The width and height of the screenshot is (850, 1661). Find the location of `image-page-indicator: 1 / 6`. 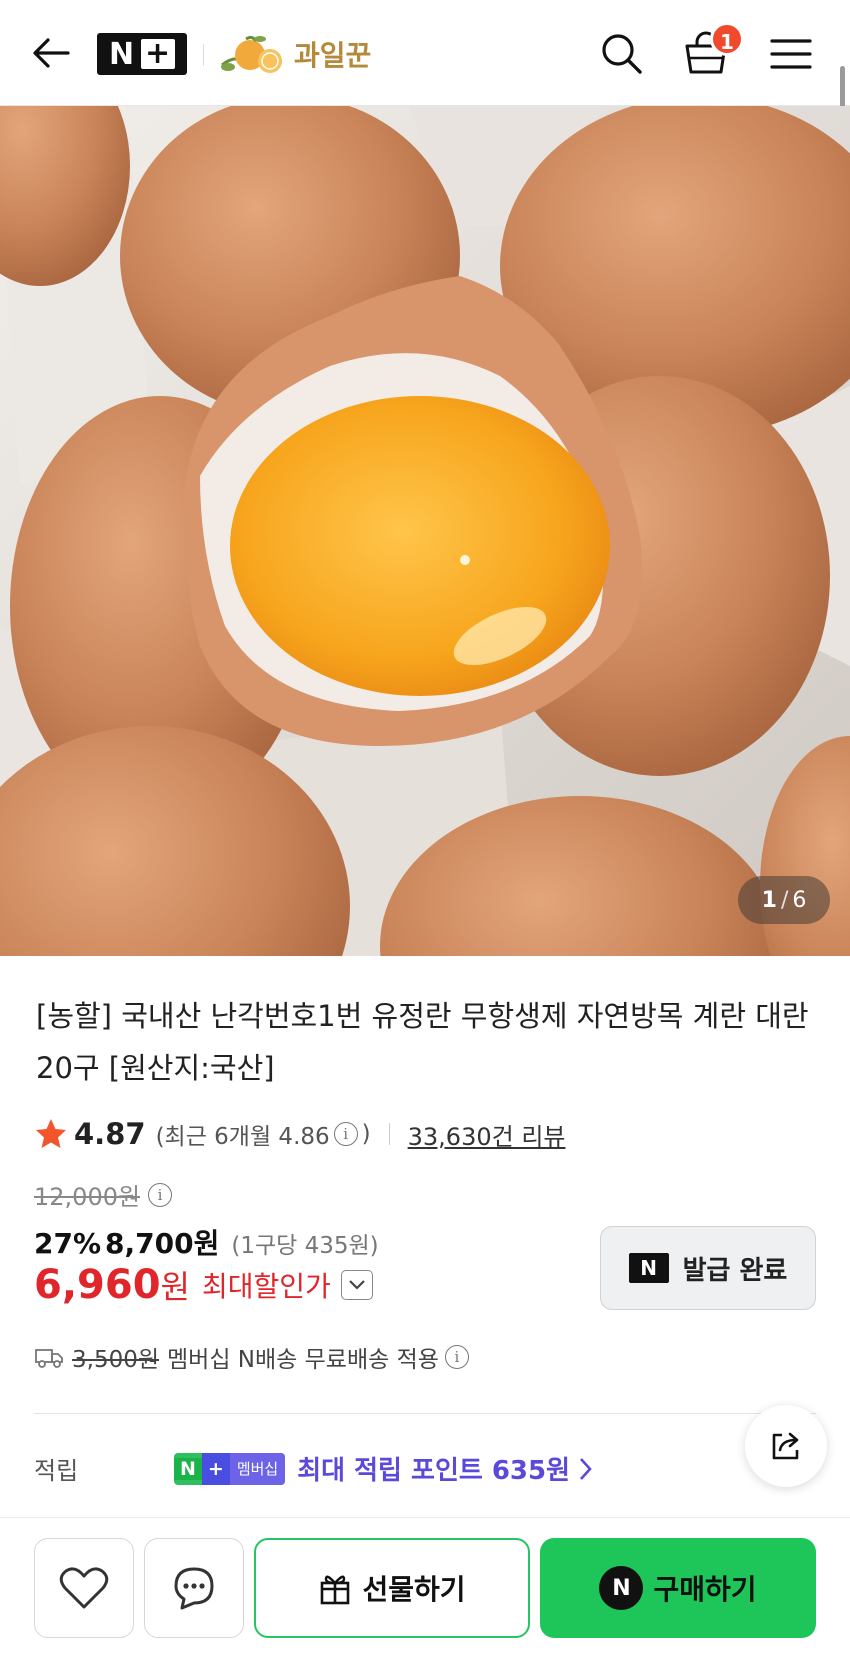

image-page-indicator: 1 / 6 is located at coordinates (784, 900).